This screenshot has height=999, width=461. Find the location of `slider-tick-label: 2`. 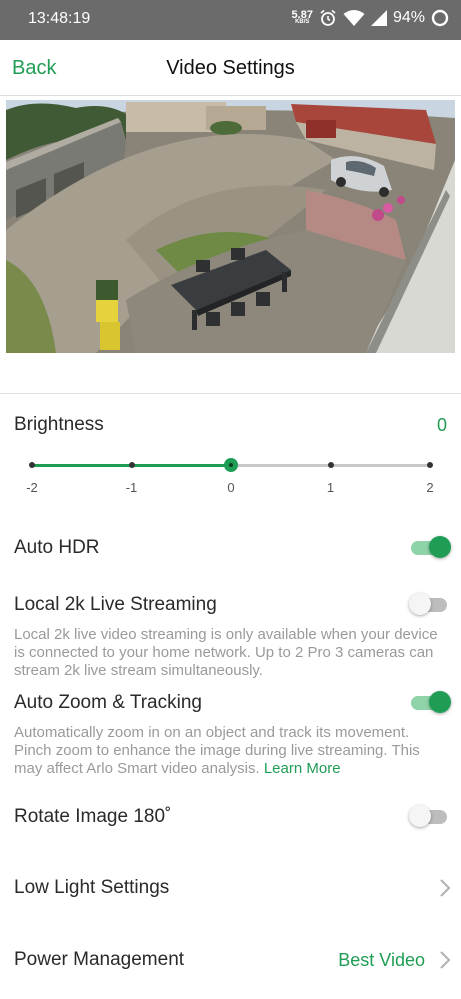

slider-tick-label: 2 is located at coordinates (430, 487).